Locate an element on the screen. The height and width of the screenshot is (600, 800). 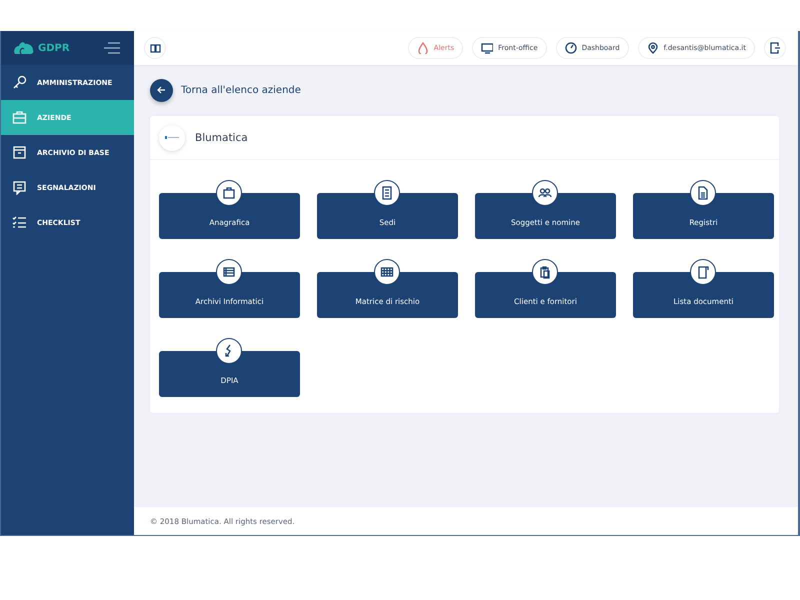
building-icon is located at coordinates (387, 193).